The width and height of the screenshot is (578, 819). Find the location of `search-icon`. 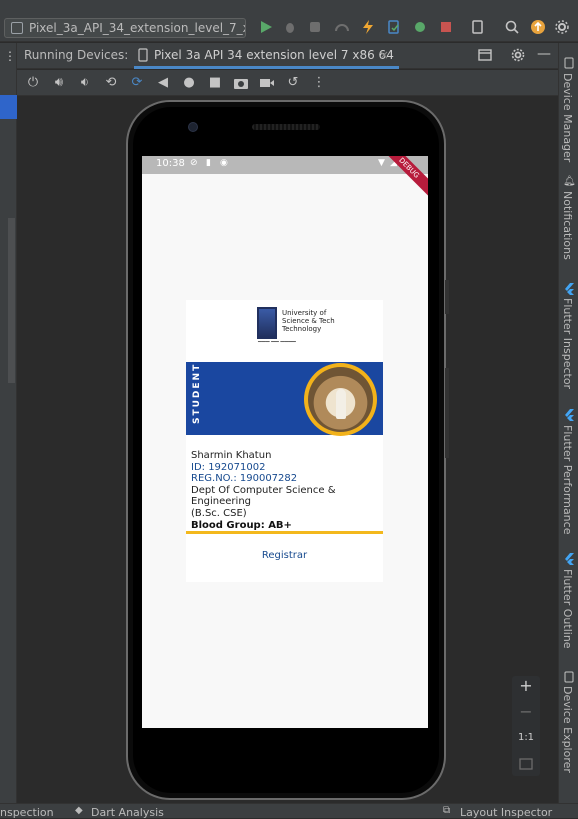

search-icon is located at coordinates (512, 27).